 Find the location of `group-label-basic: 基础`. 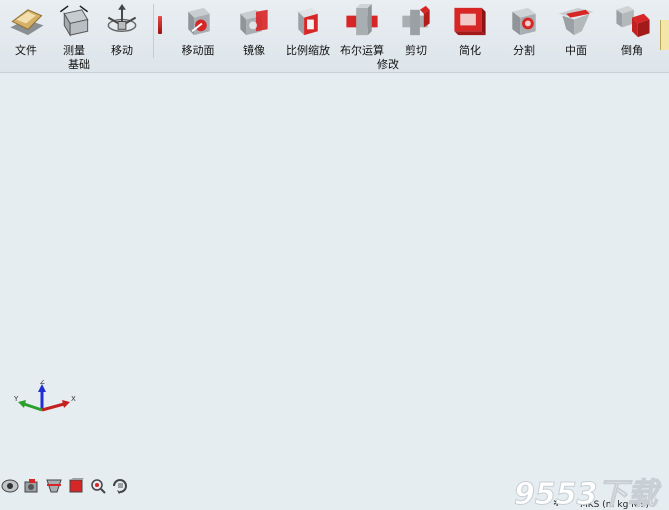

group-label-basic: 基础 is located at coordinates (79, 64).